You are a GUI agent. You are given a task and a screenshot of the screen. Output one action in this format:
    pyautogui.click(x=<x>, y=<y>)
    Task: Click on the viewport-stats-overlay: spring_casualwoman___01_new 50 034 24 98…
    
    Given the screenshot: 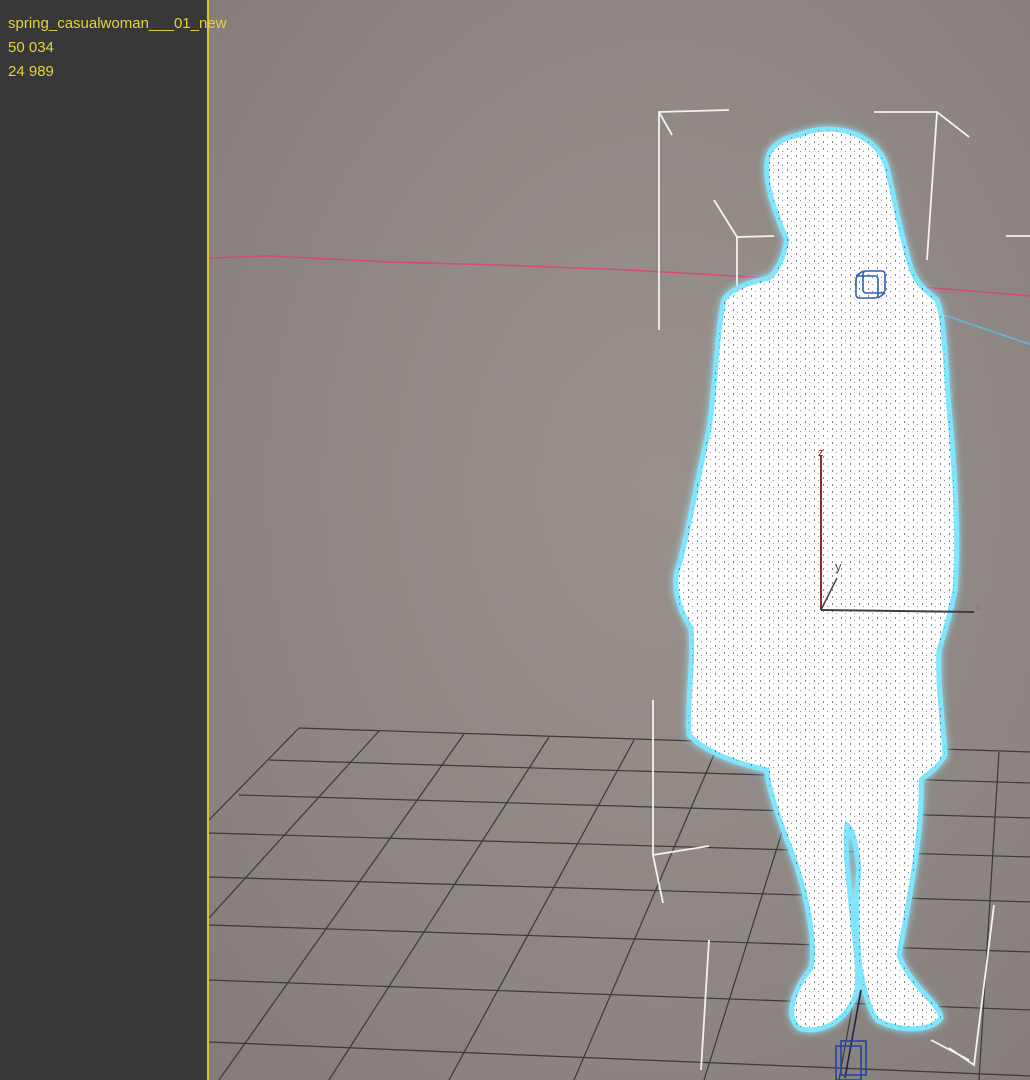 What is the action you would take?
    pyautogui.click(x=117, y=48)
    